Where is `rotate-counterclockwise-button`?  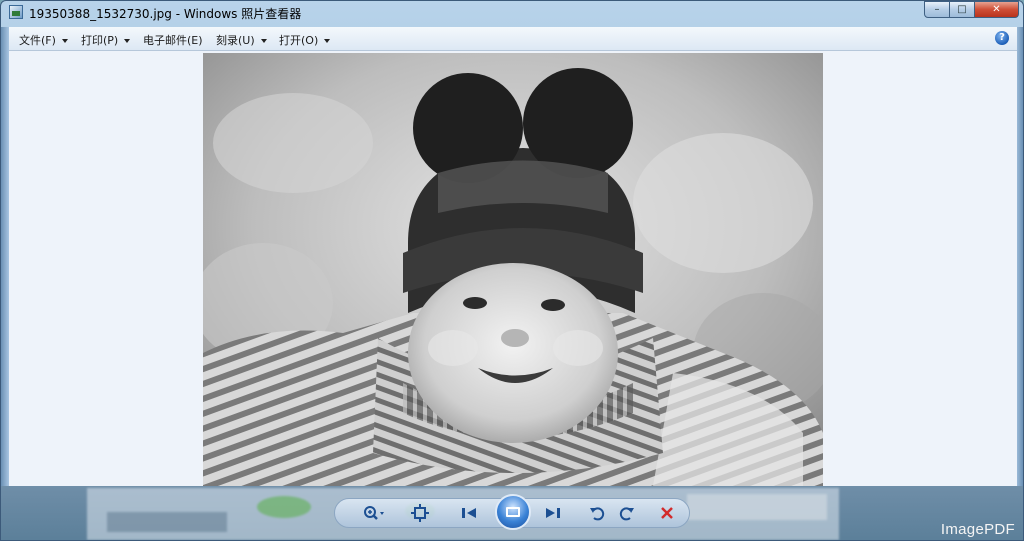 rotate-counterclockwise-button is located at coordinates (597, 513).